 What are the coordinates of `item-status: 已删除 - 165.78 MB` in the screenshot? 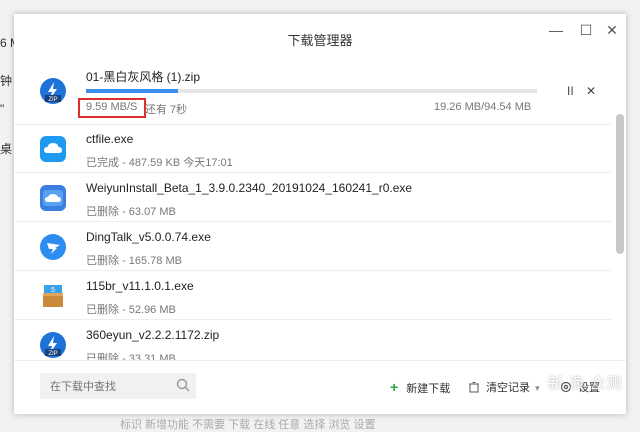 It's located at (134, 261).